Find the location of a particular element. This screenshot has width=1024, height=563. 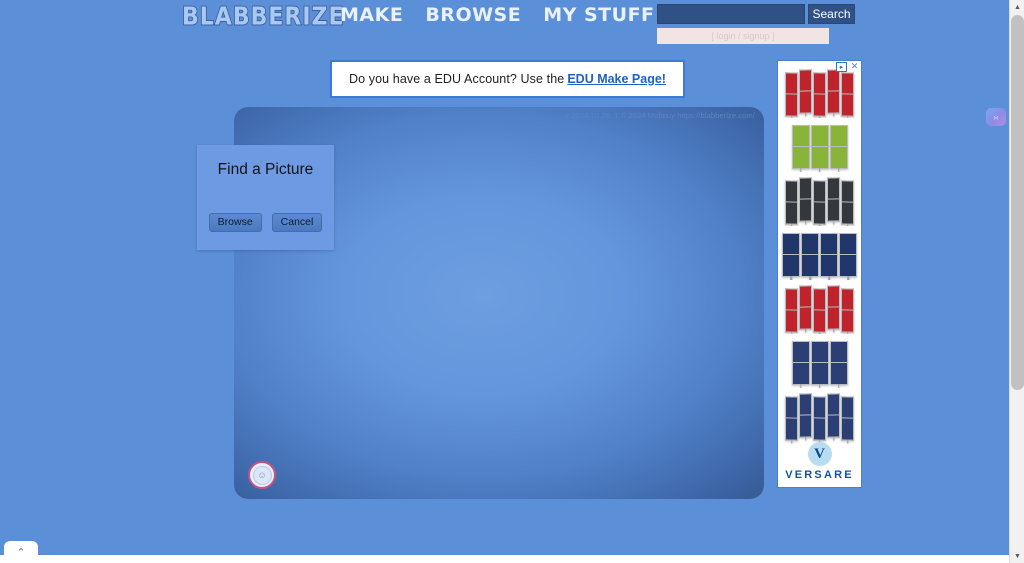

chevron-up-icon: ⌃ is located at coordinates (21, 552).